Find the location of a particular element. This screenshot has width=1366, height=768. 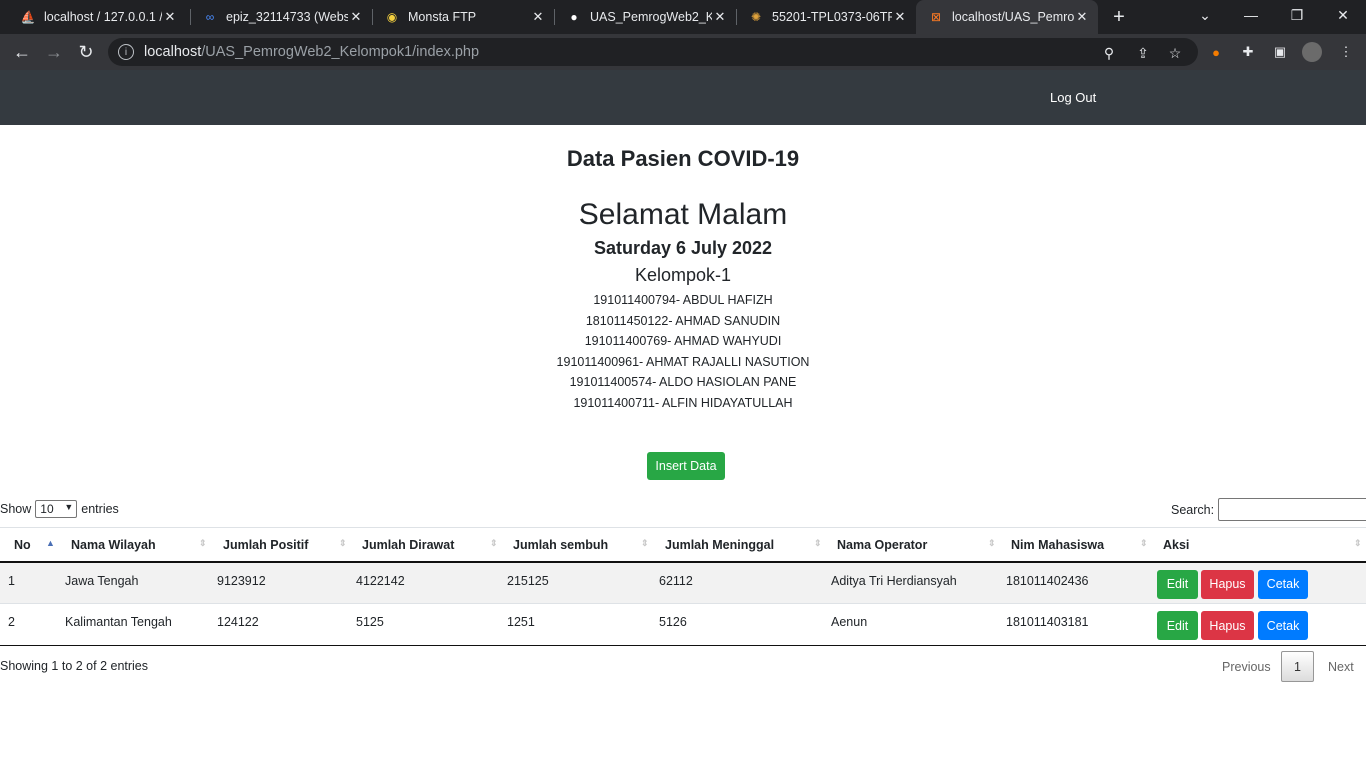

close-window-icon: ✕ is located at coordinates (1343, 15).